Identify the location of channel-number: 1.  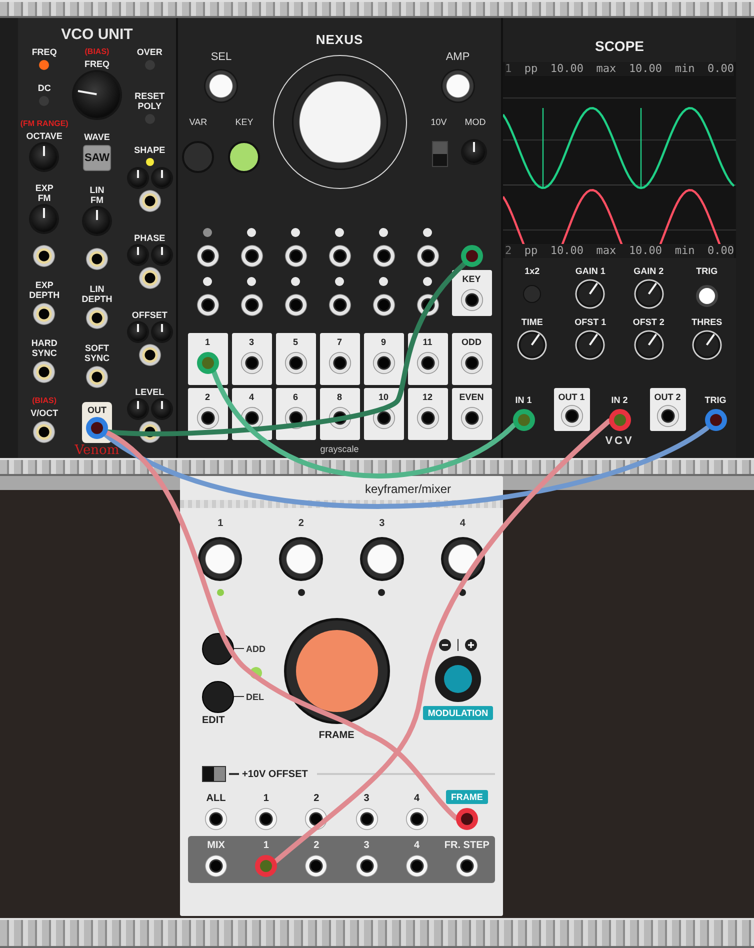
(508, 69).